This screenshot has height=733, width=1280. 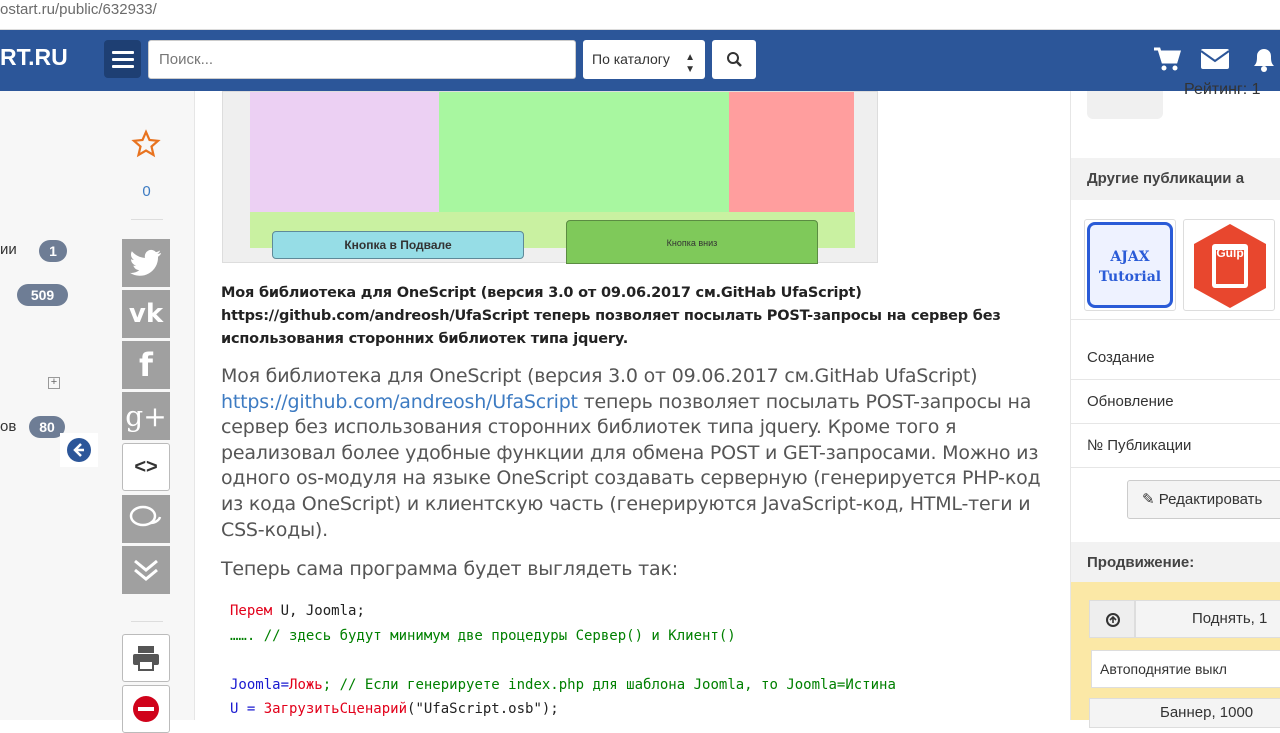 I want to click on edit-button: ✎ Редактировать, so click(x=1203, y=499).